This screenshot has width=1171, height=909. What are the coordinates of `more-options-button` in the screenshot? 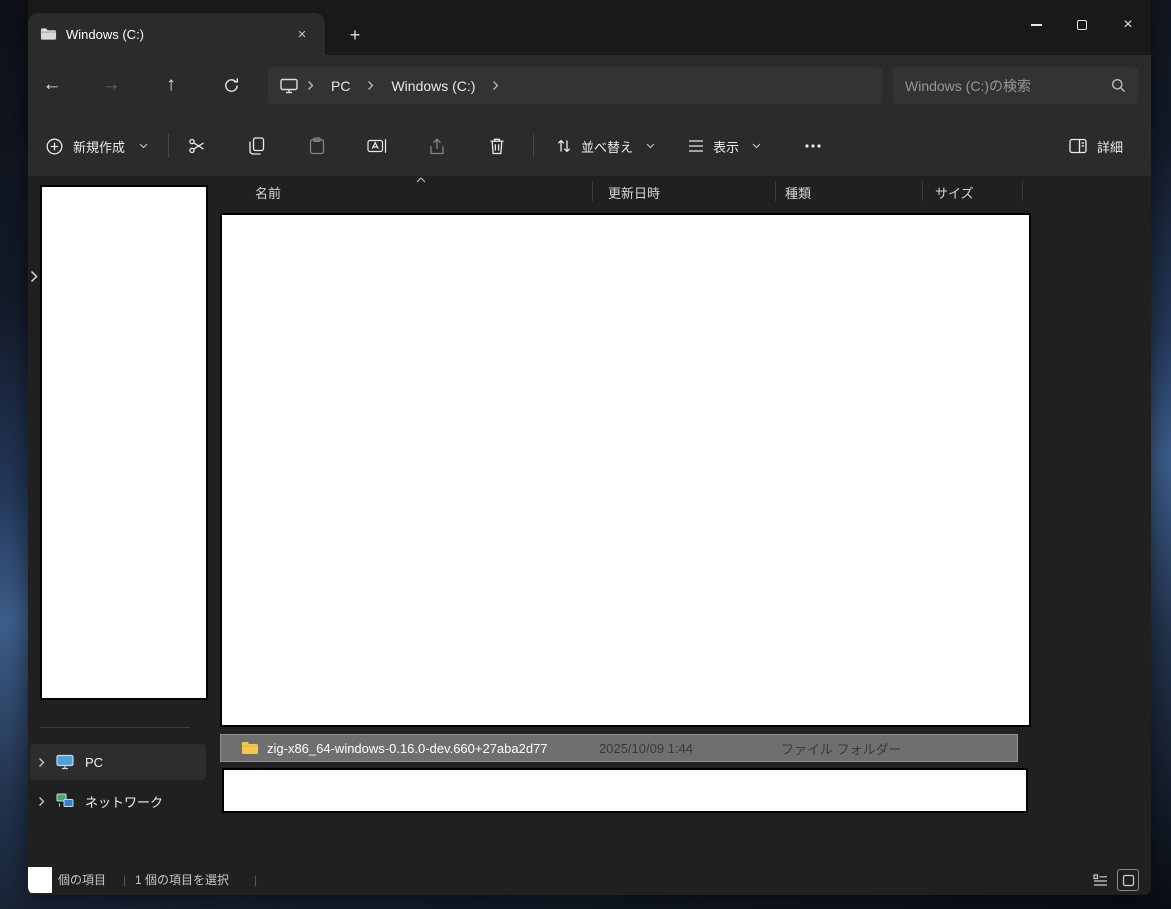 It's located at (813, 146).